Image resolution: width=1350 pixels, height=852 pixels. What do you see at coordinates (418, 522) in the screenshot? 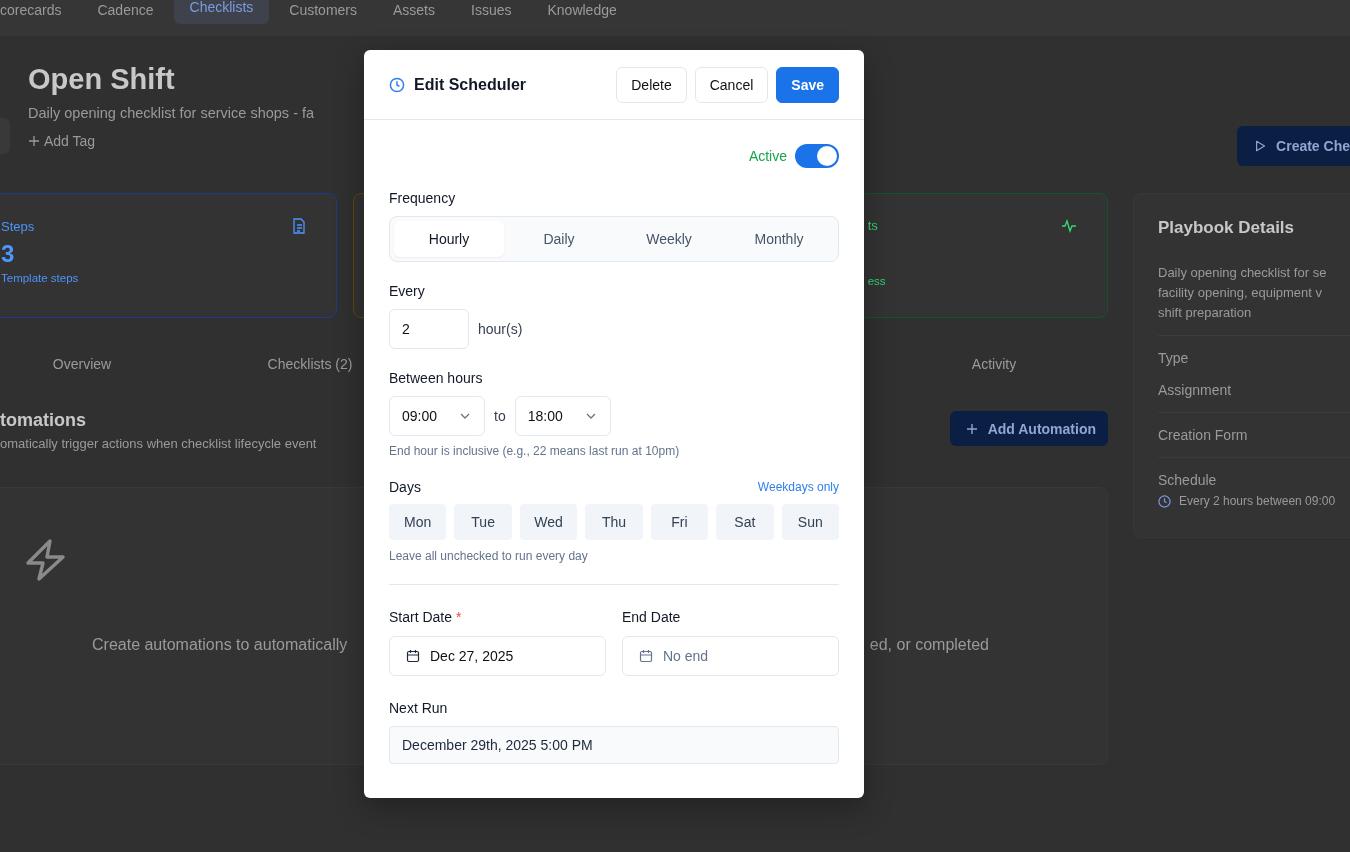
I see `day-toggle: Mon` at bounding box center [418, 522].